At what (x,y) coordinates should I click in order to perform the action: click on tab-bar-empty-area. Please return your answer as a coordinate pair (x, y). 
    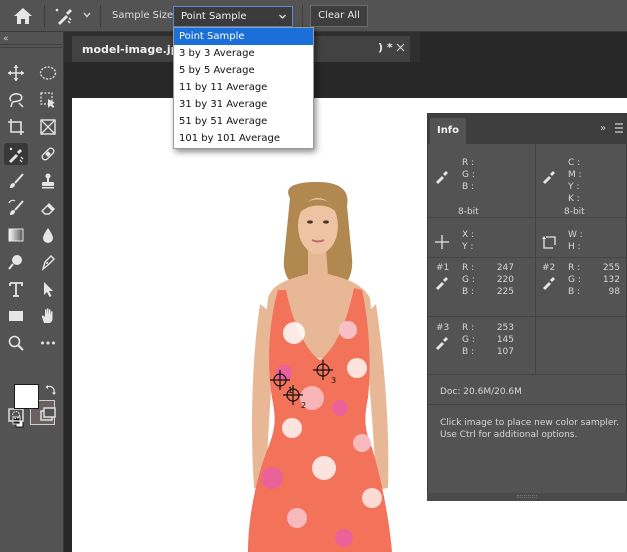
    Looking at the image, I should click on (523, 47).